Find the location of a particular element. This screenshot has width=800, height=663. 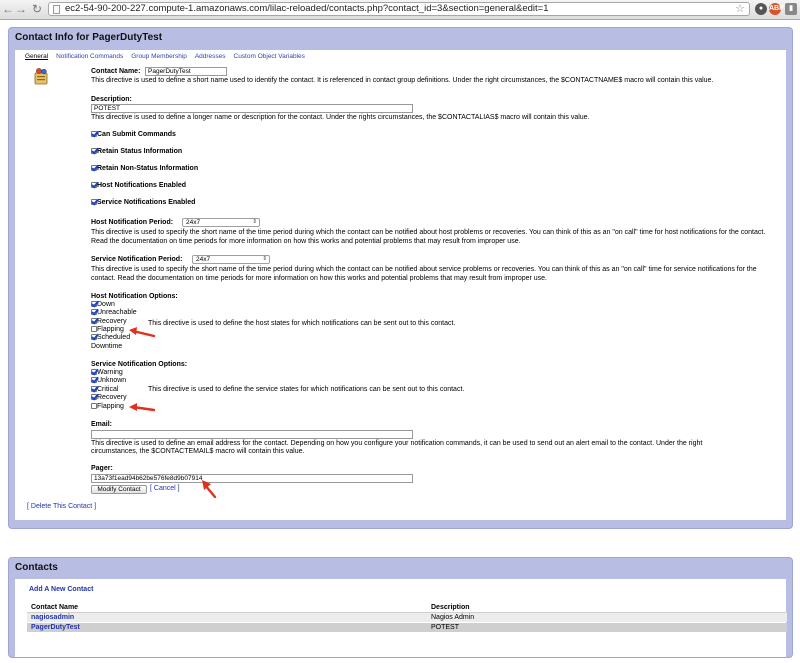

contact-name-cell: nagiosadmin is located at coordinates (52, 617).